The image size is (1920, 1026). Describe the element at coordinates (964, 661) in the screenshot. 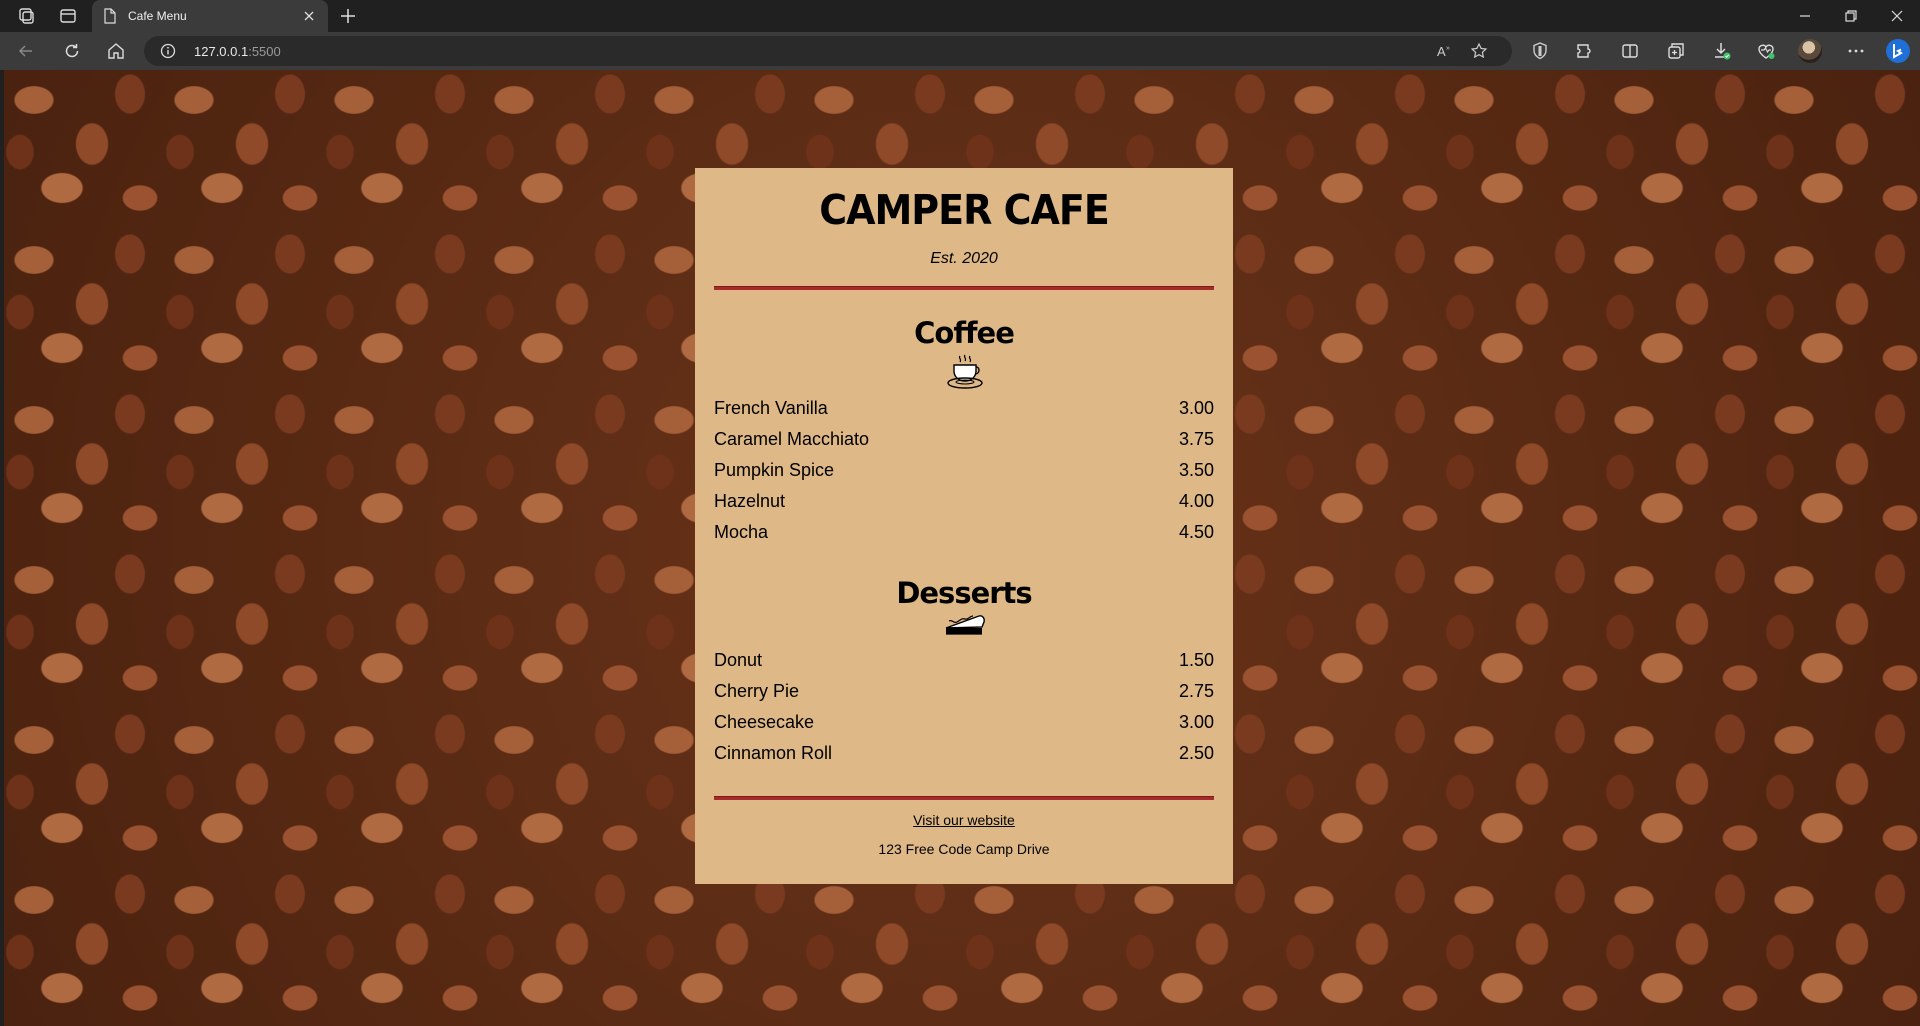

I see `menu-item: Donut 1.50` at that location.